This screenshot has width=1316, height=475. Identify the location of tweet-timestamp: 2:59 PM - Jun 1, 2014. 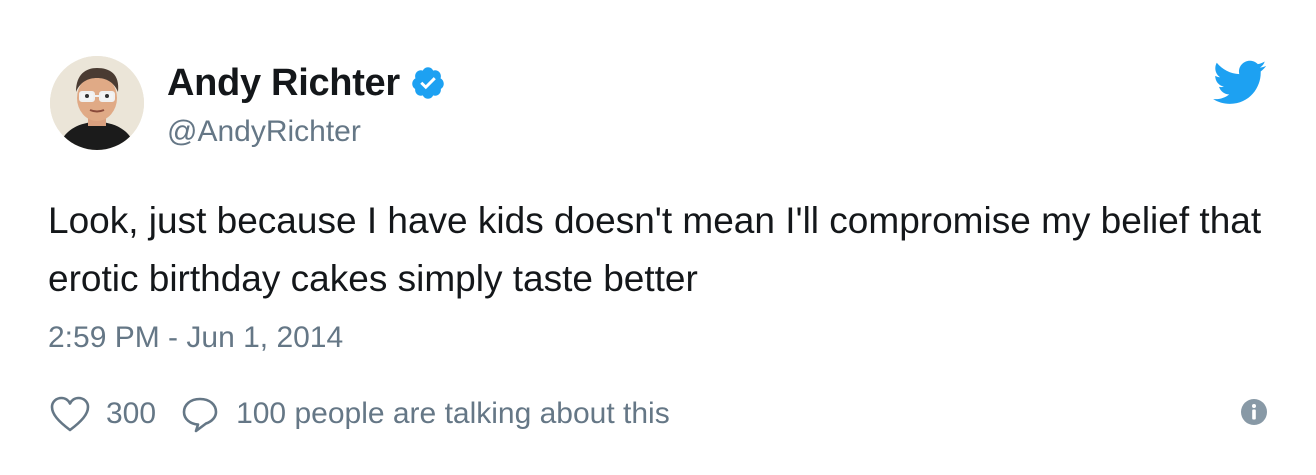
(195, 338).